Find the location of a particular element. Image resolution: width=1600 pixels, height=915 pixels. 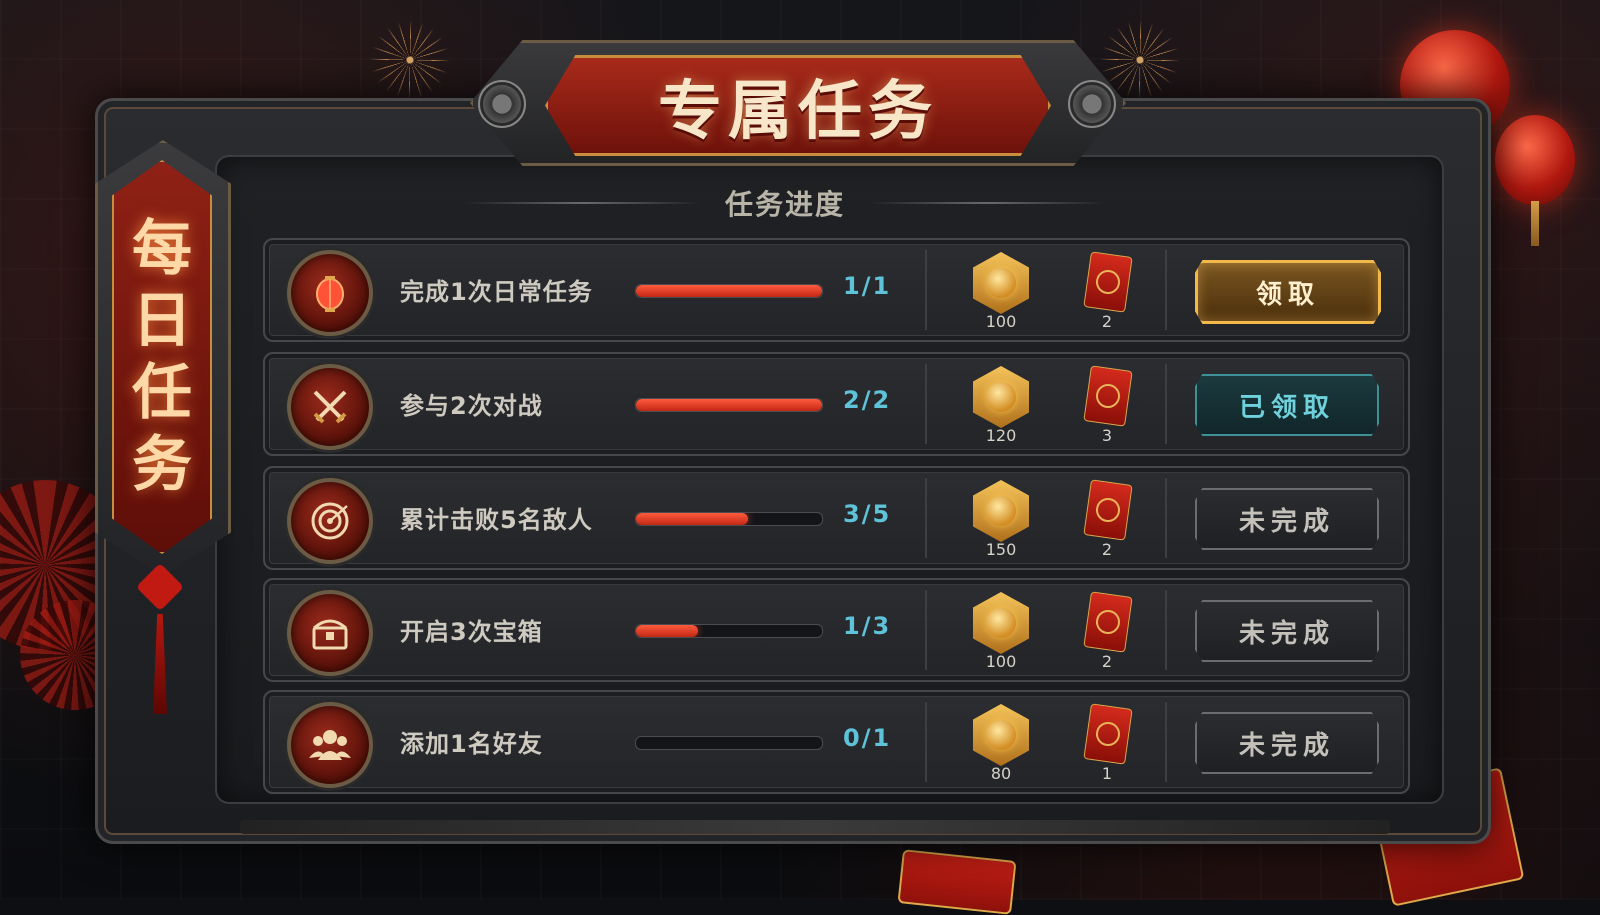

task-name: 添加1名好友 is located at coordinates (471, 744).